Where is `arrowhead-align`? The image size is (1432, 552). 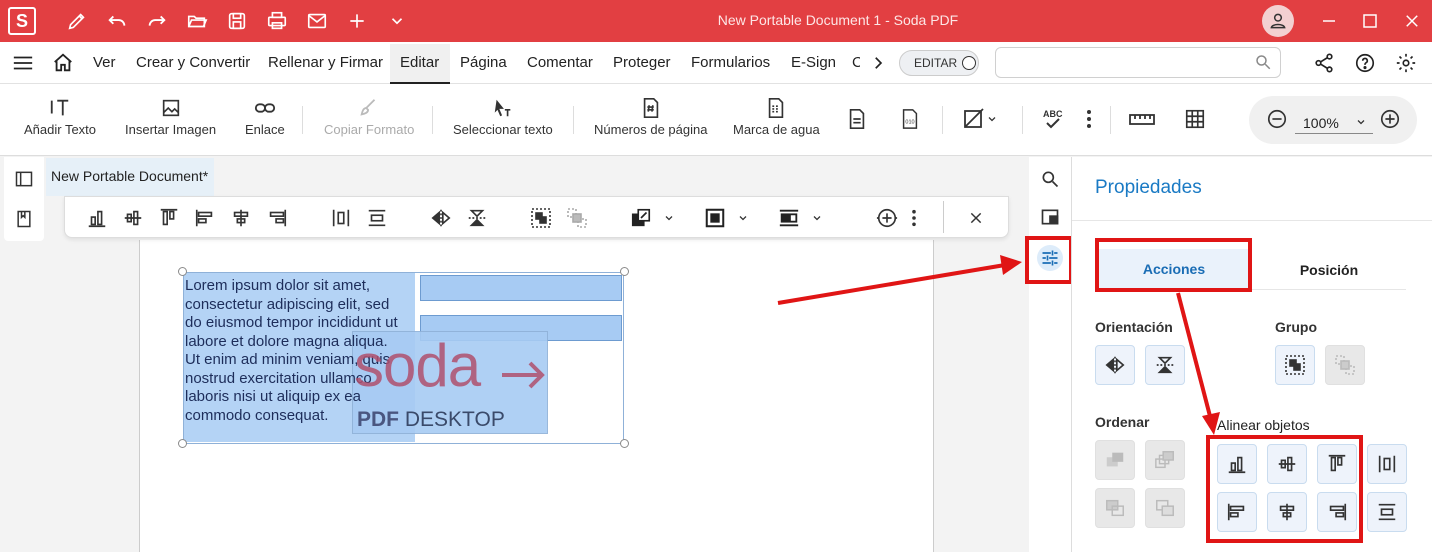 arrowhead-align is located at coordinates (1211, 423).